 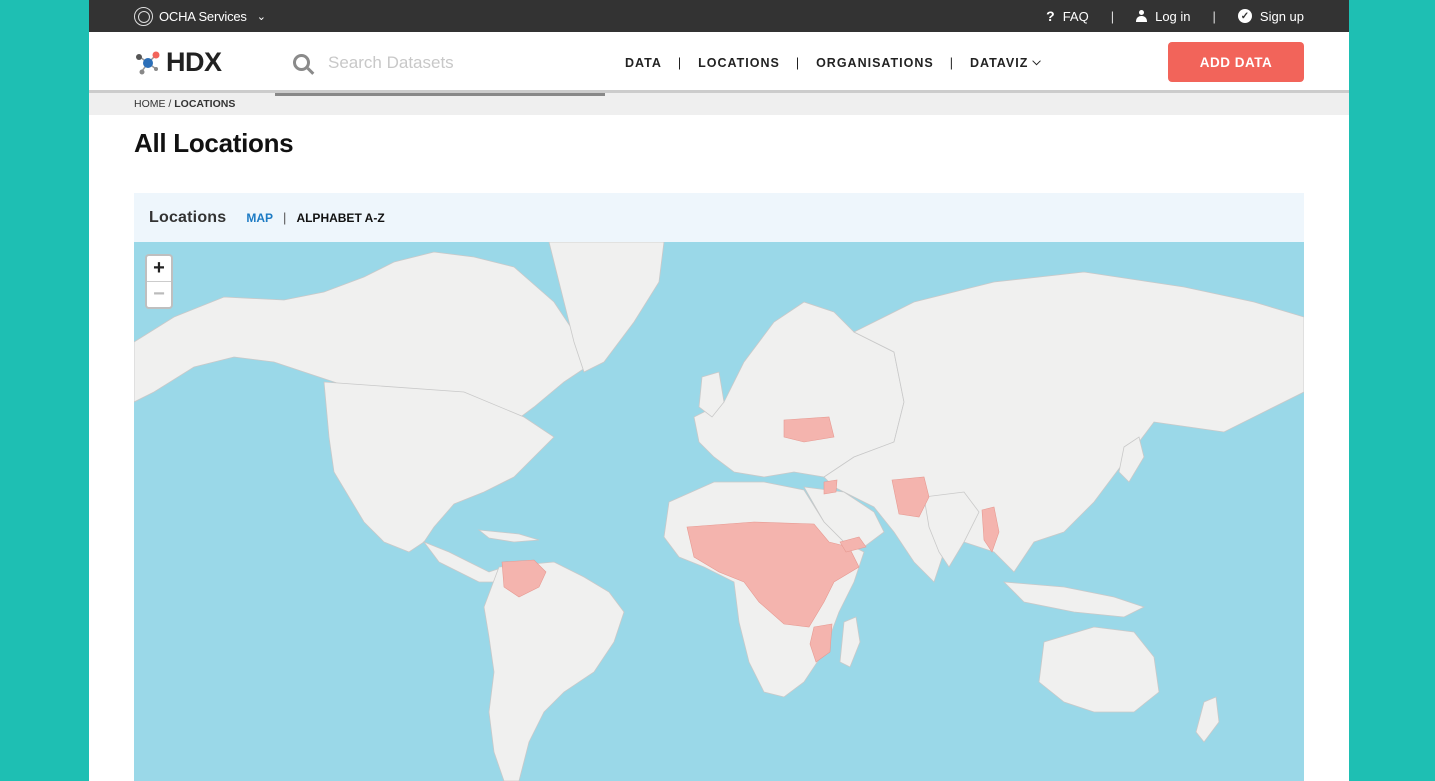 What do you see at coordinates (875, 63) in the screenshot?
I see `nav-organisations: ORGANISATIONS` at bounding box center [875, 63].